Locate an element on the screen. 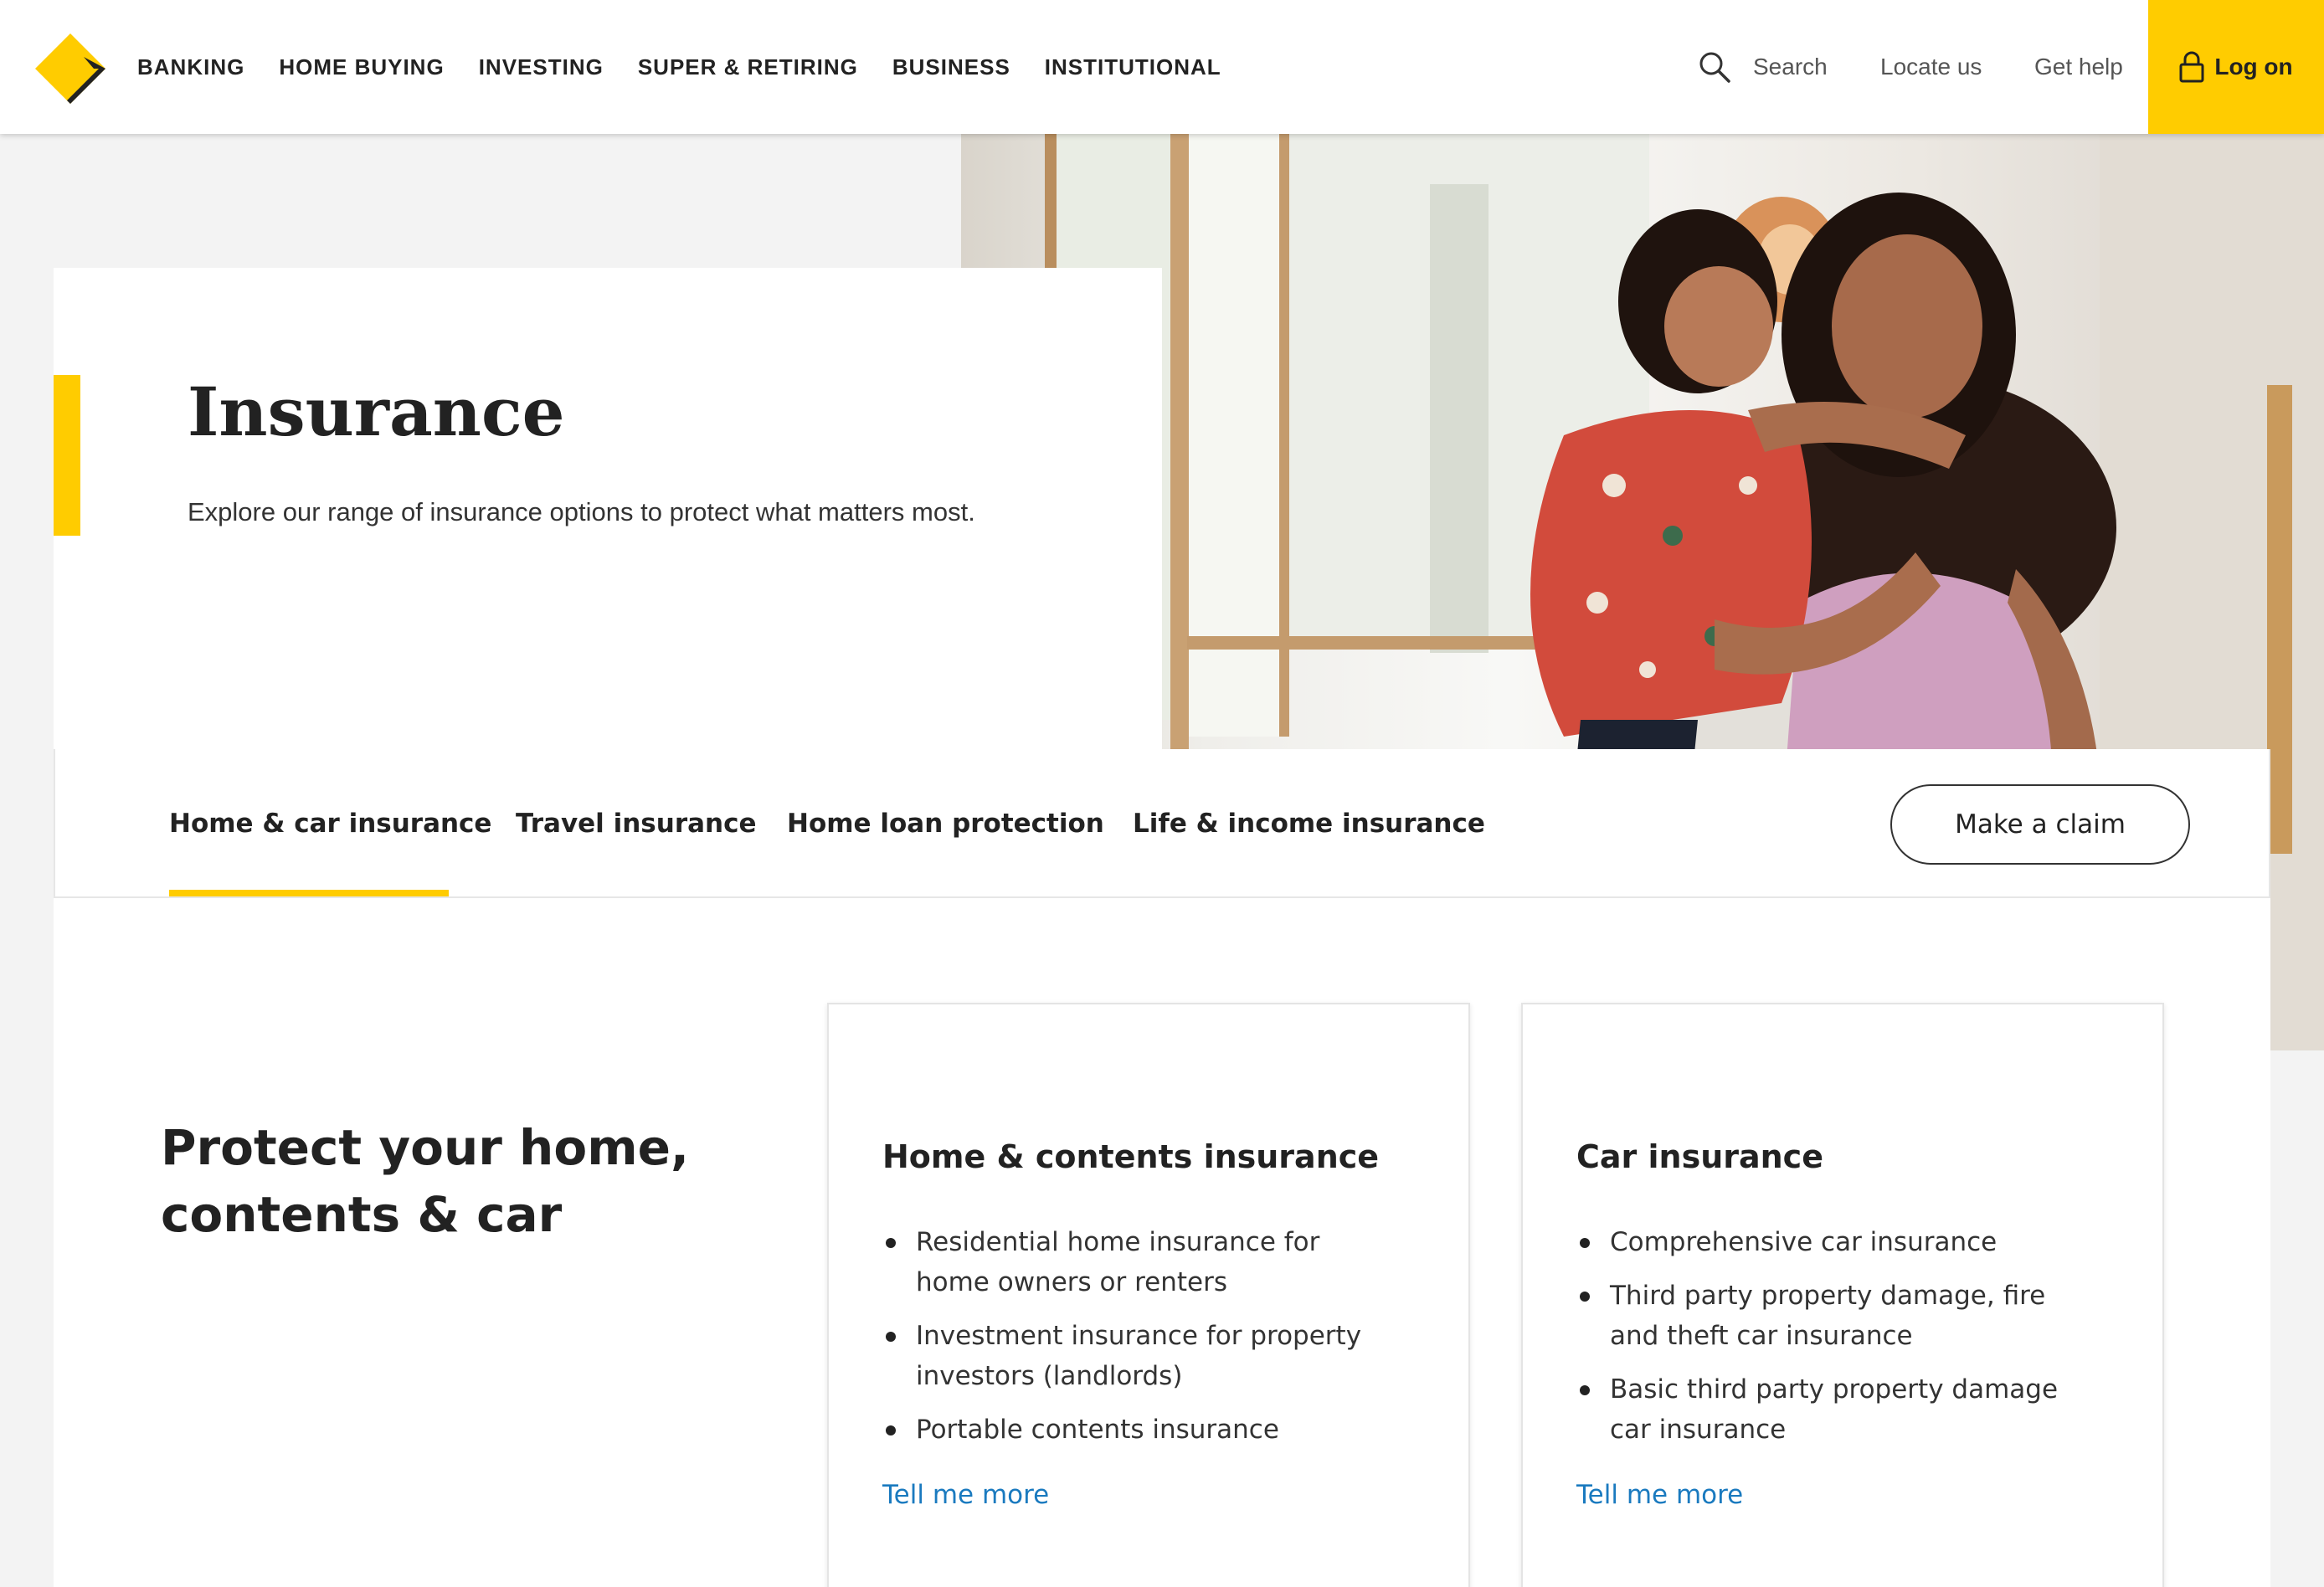 Image resolution: width=2324 pixels, height=1587 pixels. nav-institutional: INSTITUTIONAL is located at coordinates (1133, 67).